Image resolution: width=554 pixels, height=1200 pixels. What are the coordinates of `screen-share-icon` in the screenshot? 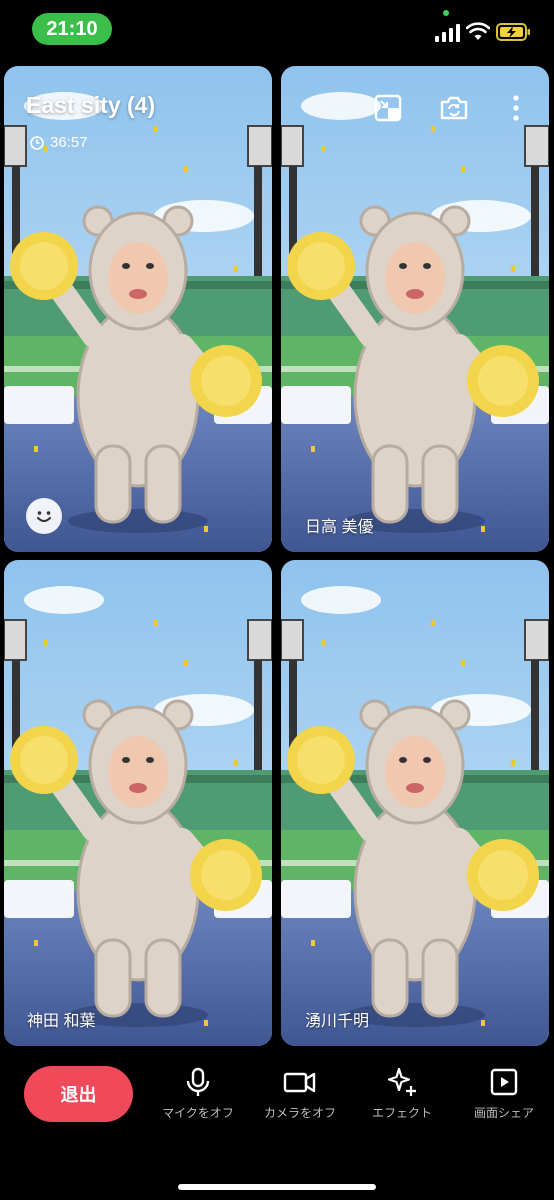 It's located at (504, 1082).